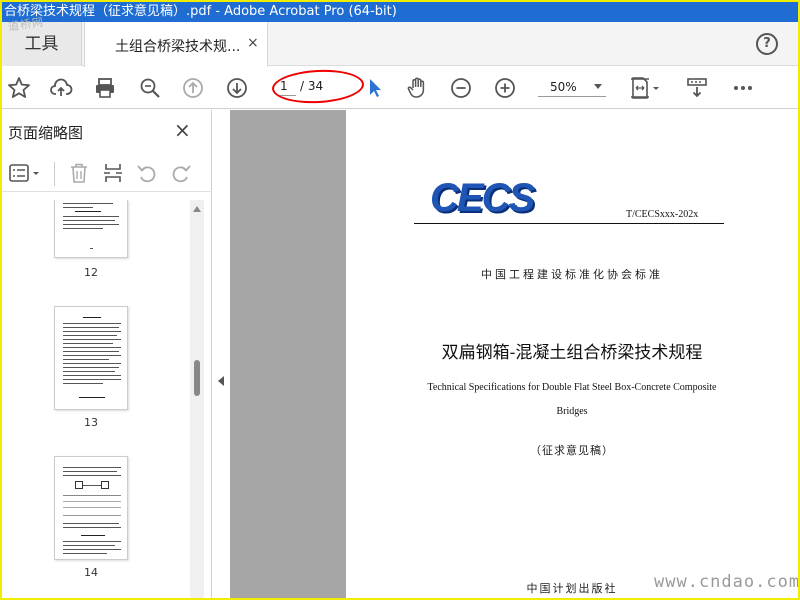 The width and height of the screenshot is (800, 600). Describe the element at coordinates (572, 274) in the screenshot. I see `association-line: 中国工程建设标准化协会标准` at that location.